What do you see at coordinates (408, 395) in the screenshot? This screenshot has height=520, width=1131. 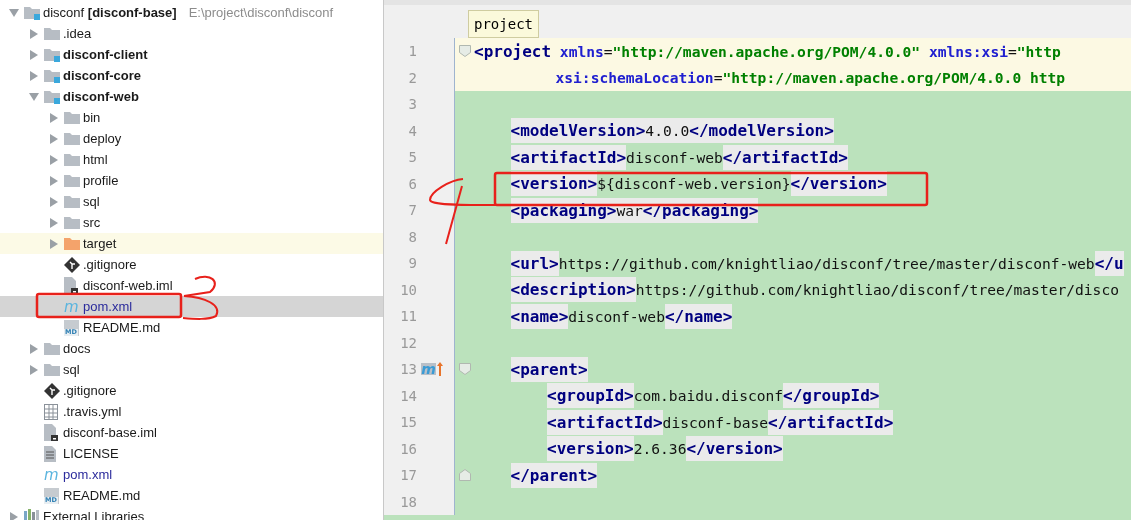 I see `line-number: 14` at bounding box center [408, 395].